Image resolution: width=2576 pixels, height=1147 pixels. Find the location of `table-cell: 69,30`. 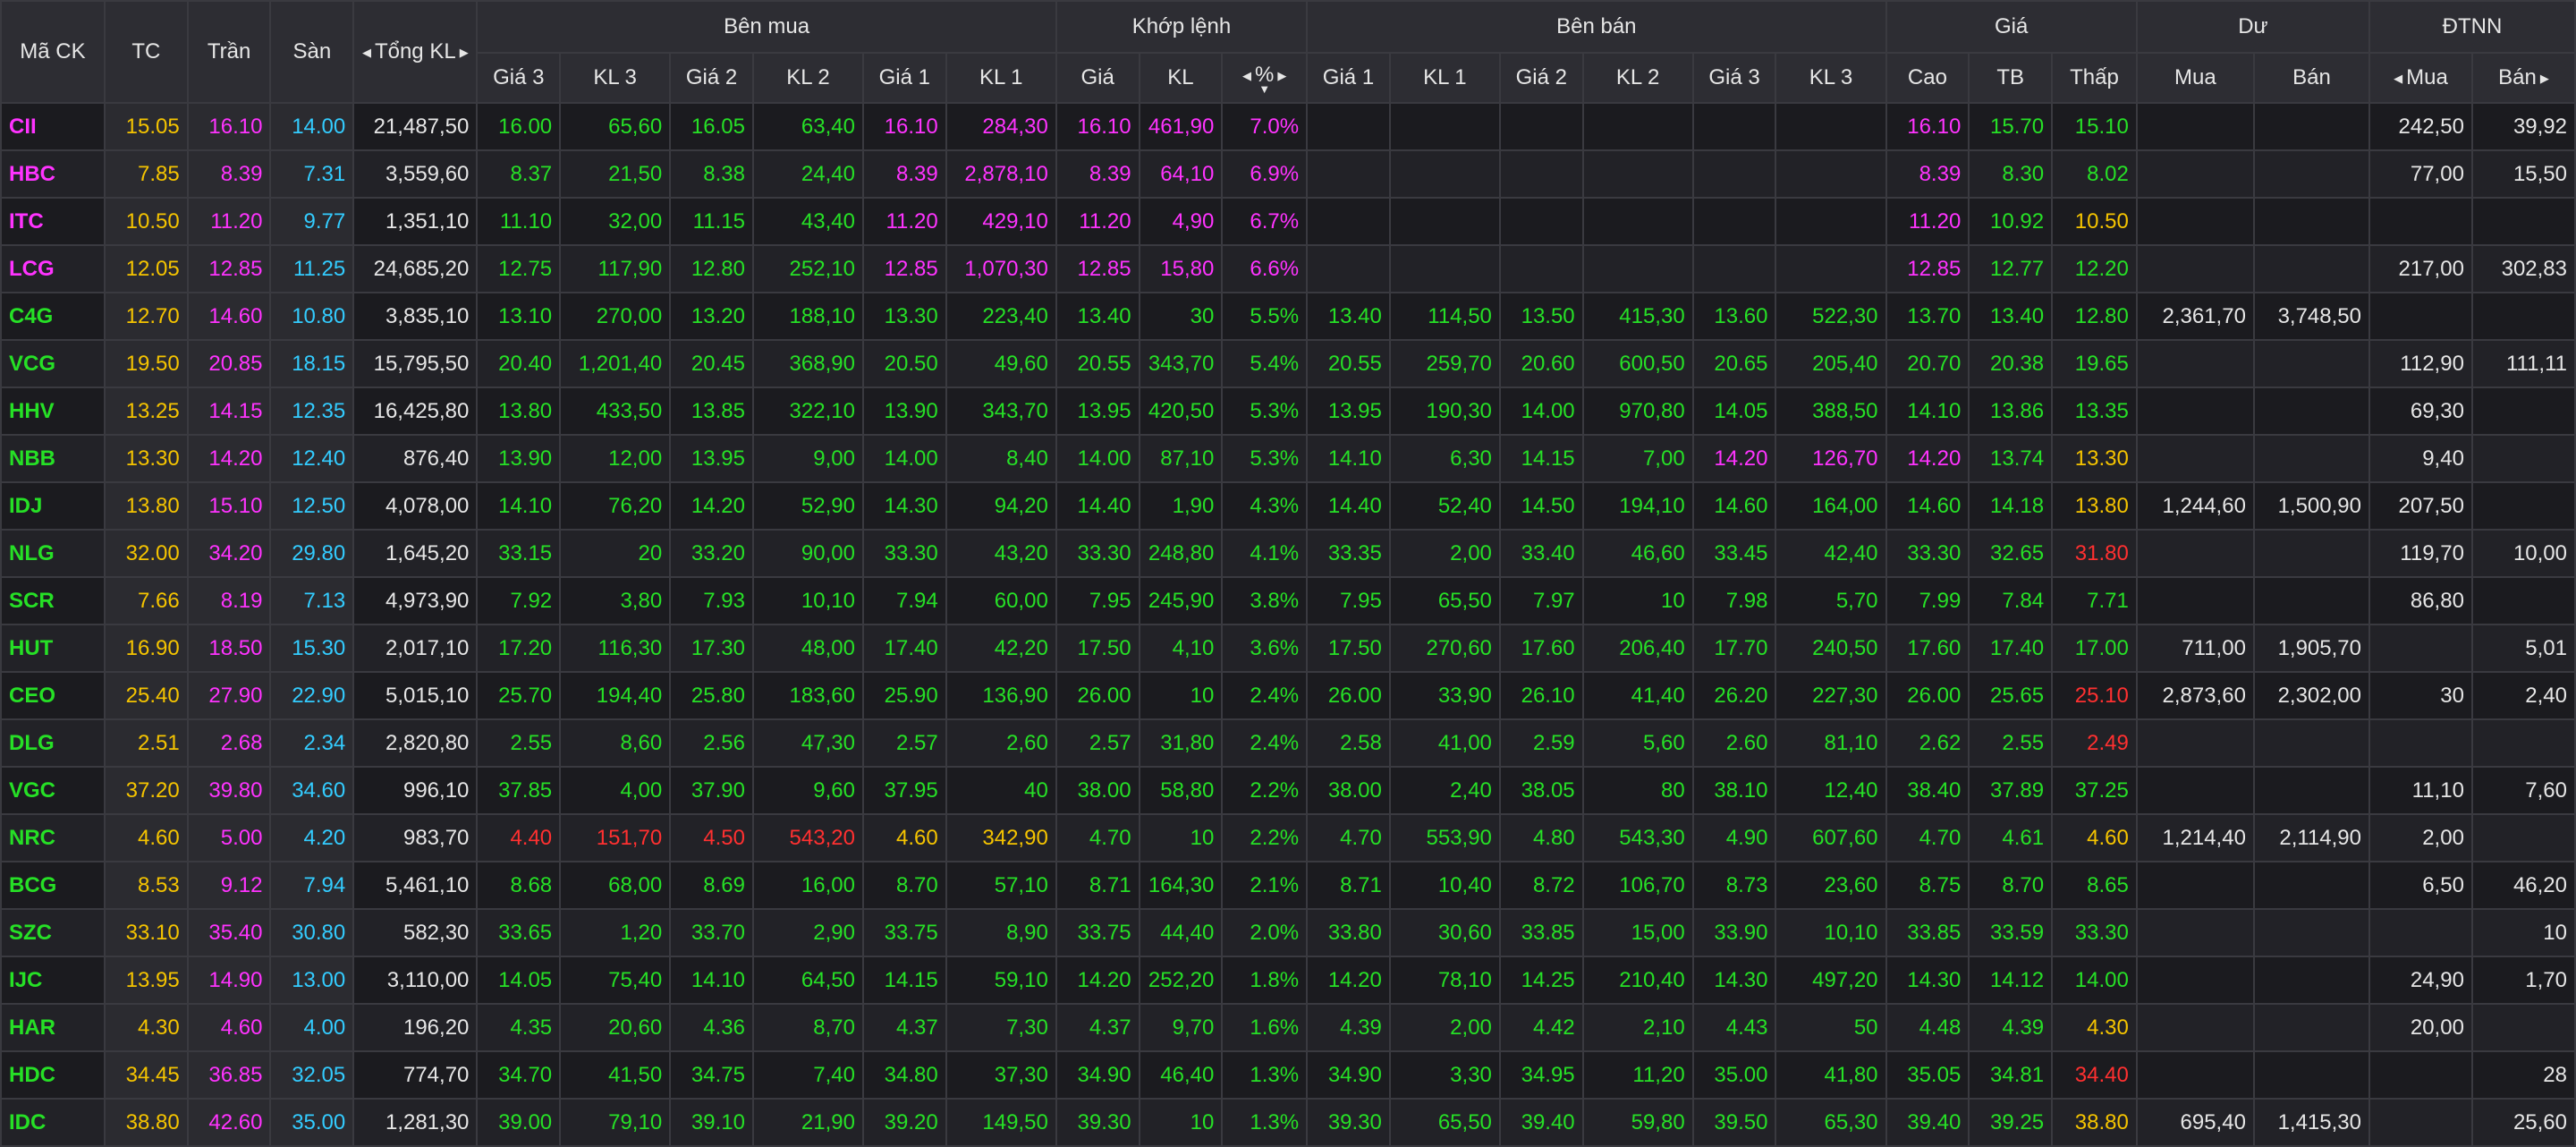

table-cell: 69,30 is located at coordinates (2420, 411).